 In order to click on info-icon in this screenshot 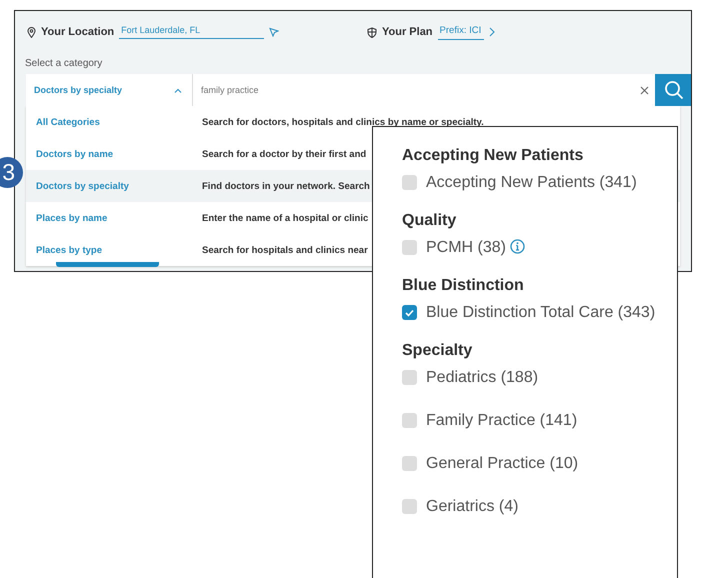, I will do `click(518, 246)`.